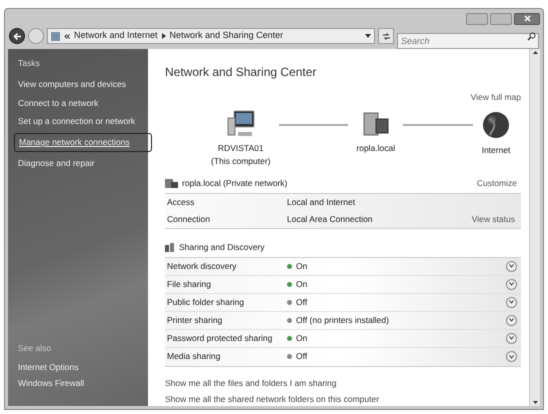 This screenshot has height=414, width=548. Describe the element at coordinates (202, 266) in the screenshot. I see `sharing-setting-label: Network discovery` at that location.